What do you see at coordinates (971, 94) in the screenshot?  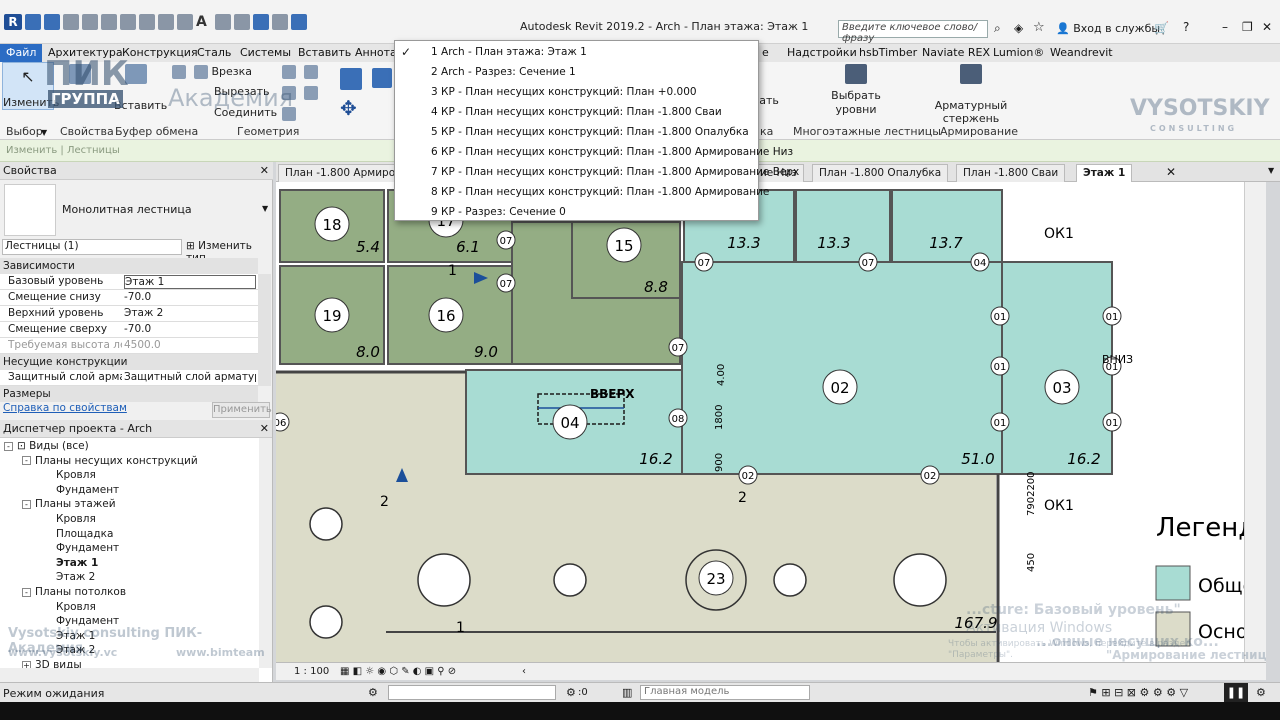 I see `rebar-button: Арматурный стержень` at bounding box center [971, 94].